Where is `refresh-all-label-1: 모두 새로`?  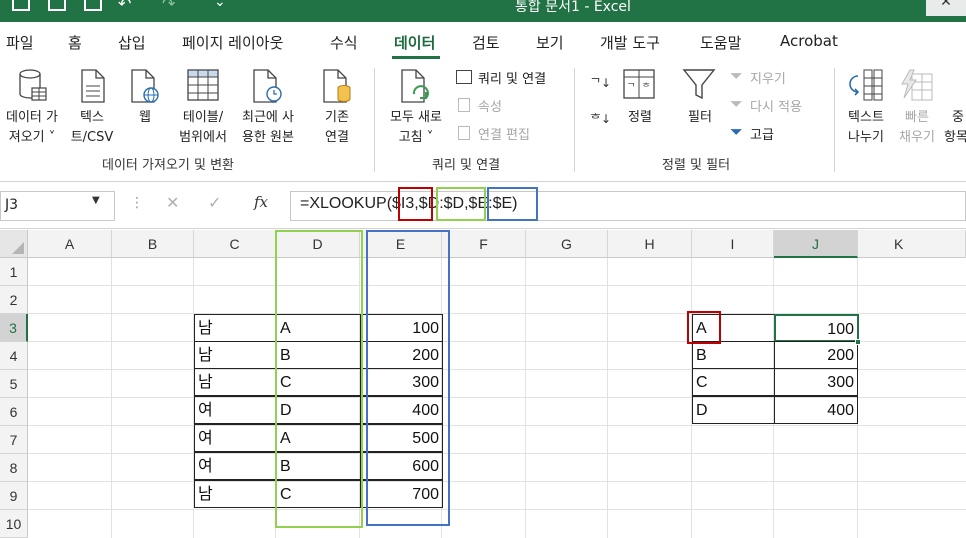
refresh-all-label-1: 모두 새로 is located at coordinates (416, 117).